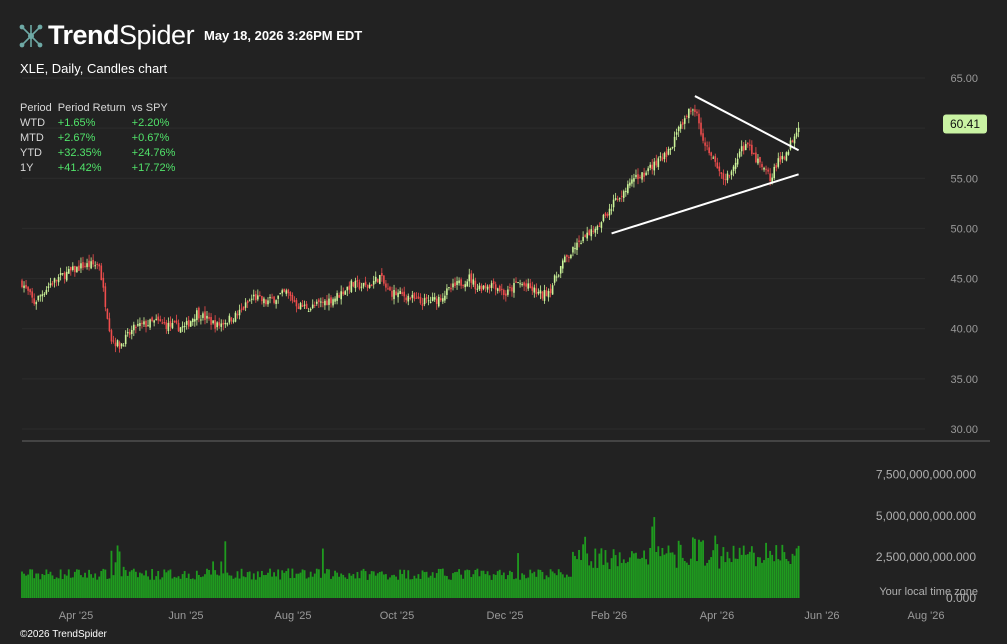 The height and width of the screenshot is (644, 1007). I want to click on x-tick-label: Aug '26, so click(926, 616).